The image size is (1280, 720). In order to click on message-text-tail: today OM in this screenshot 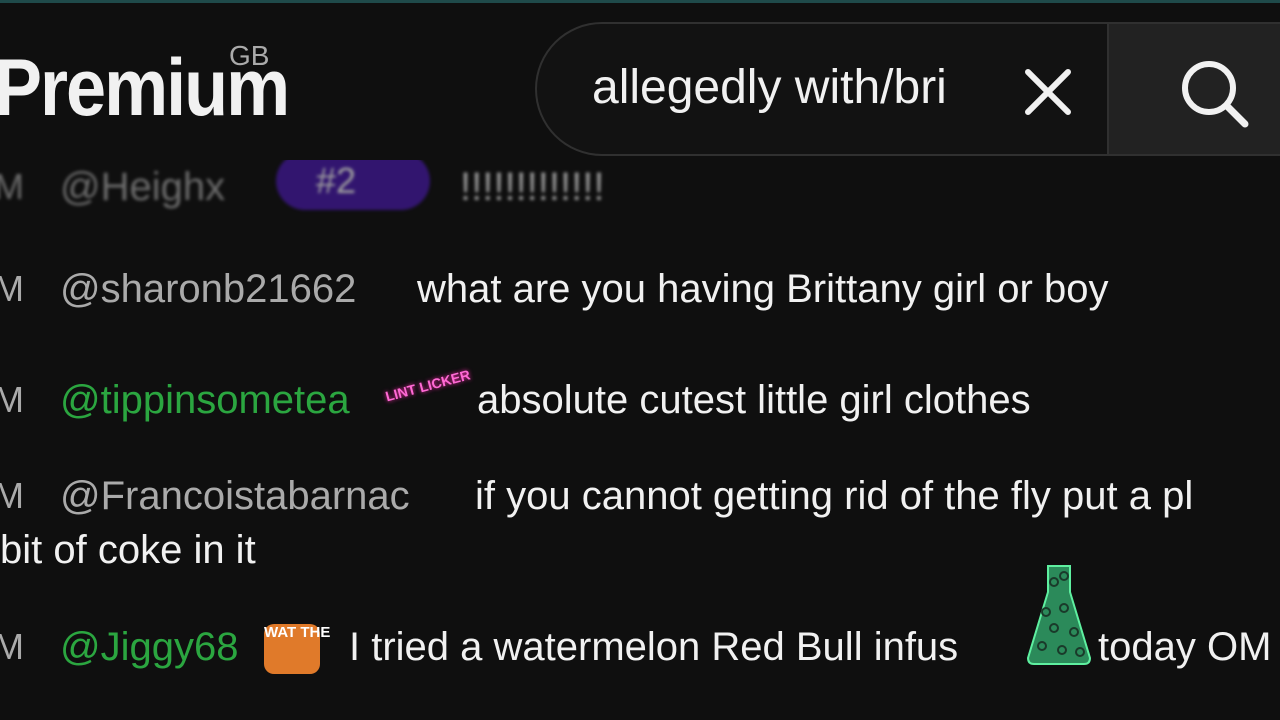, I will do `click(1185, 647)`.